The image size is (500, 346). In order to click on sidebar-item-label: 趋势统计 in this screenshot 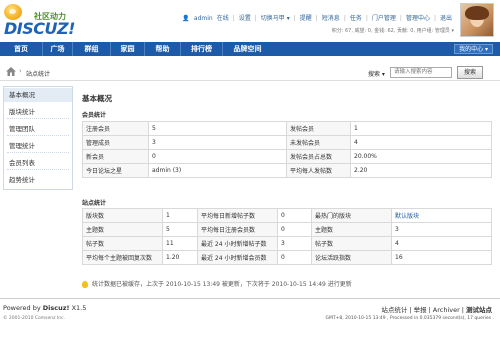, I will do `click(22, 180)`.